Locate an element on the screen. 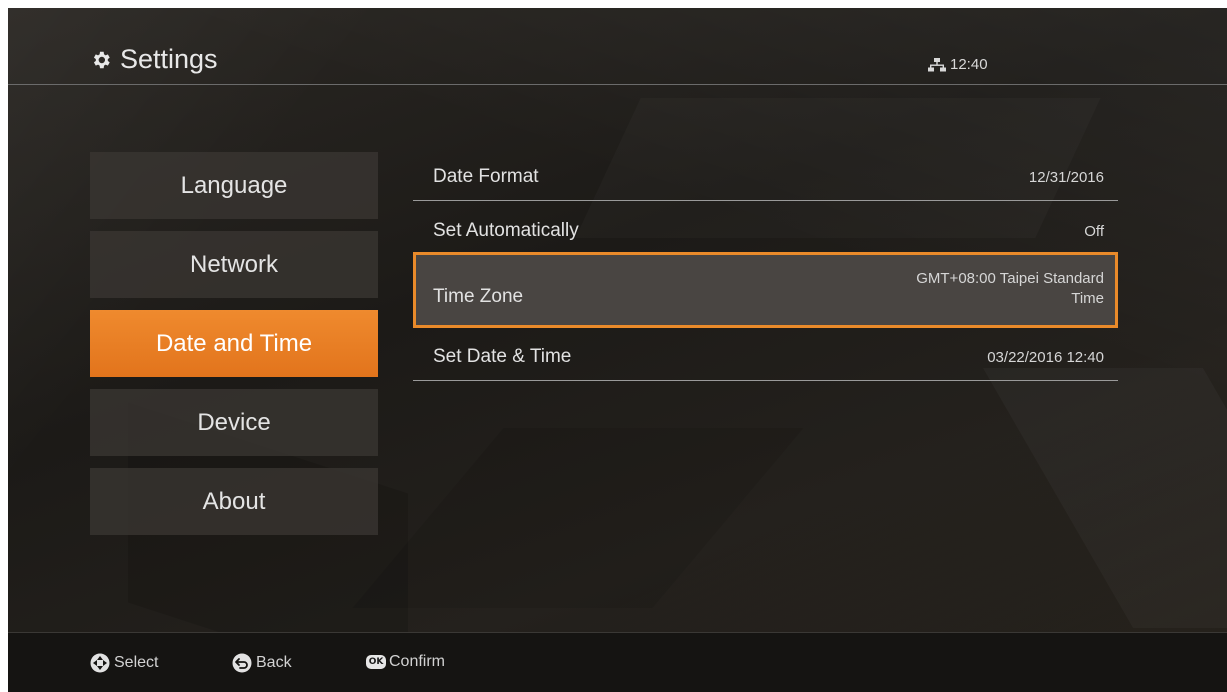  page-title: Settings is located at coordinates (154, 59).